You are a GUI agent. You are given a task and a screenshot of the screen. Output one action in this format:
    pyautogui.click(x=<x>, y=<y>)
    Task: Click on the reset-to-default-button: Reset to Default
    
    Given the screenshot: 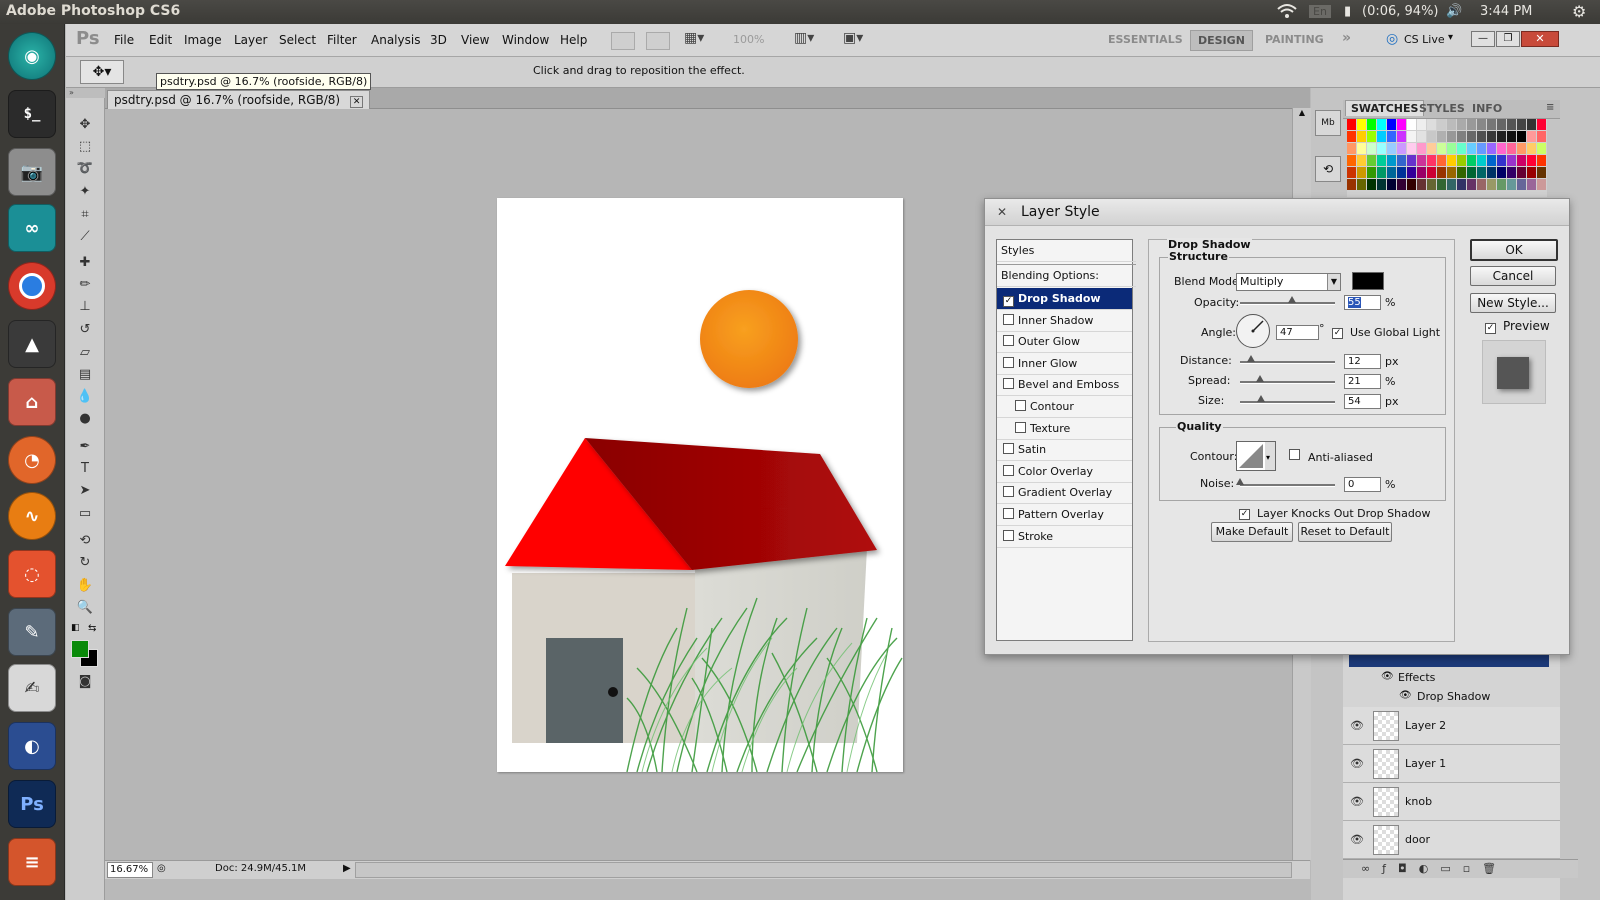 What is the action you would take?
    pyautogui.click(x=1345, y=532)
    